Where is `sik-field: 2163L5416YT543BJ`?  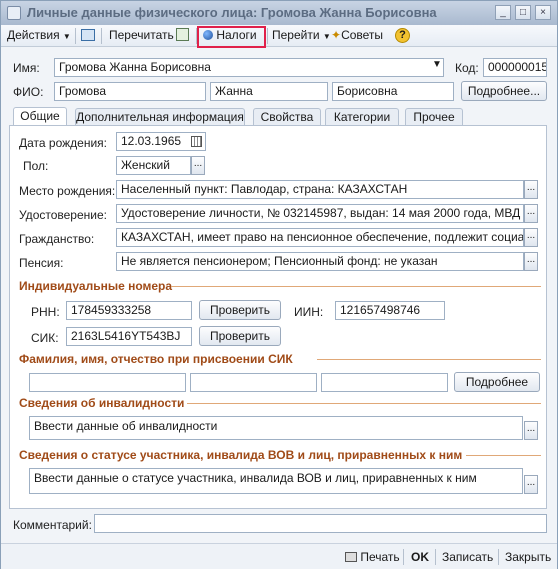 sik-field: 2163L5416YT543BJ is located at coordinates (129, 336).